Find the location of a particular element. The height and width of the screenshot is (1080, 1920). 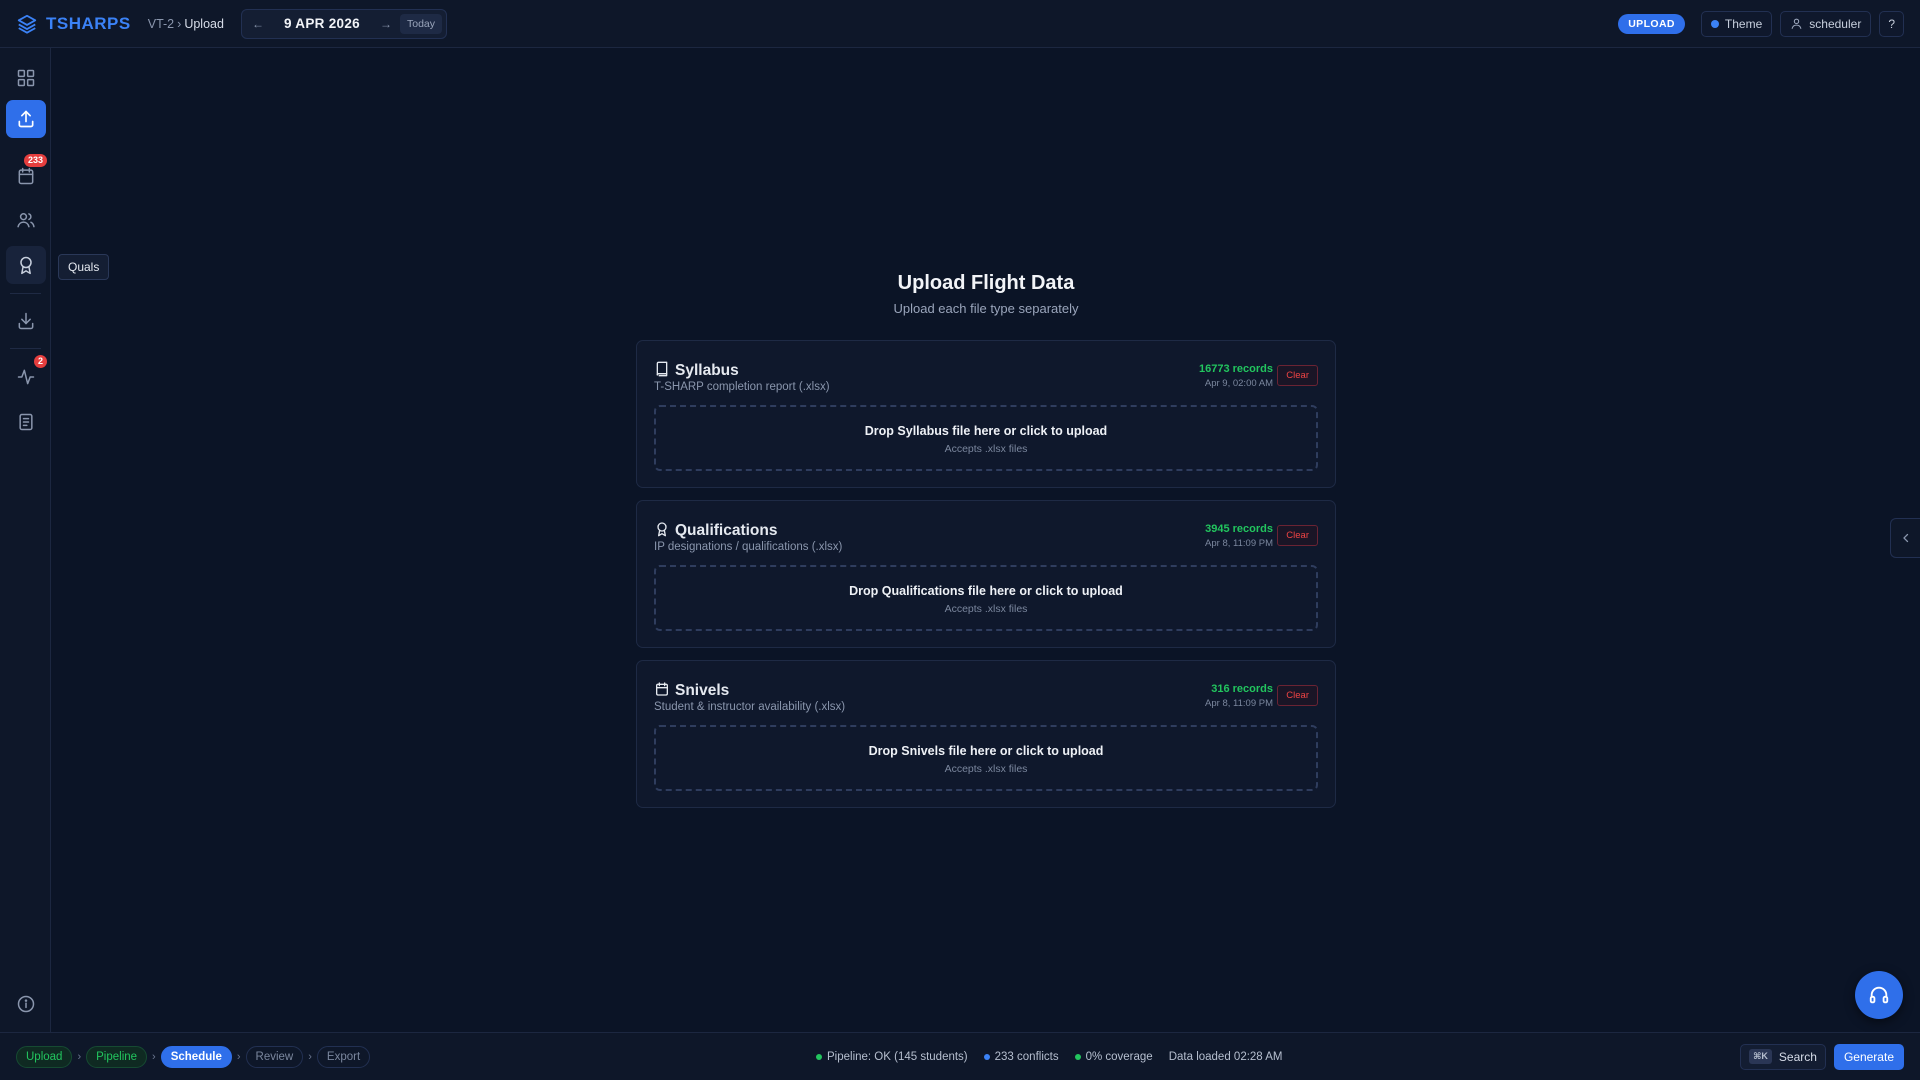

user-label: scheduler is located at coordinates (1835, 23).